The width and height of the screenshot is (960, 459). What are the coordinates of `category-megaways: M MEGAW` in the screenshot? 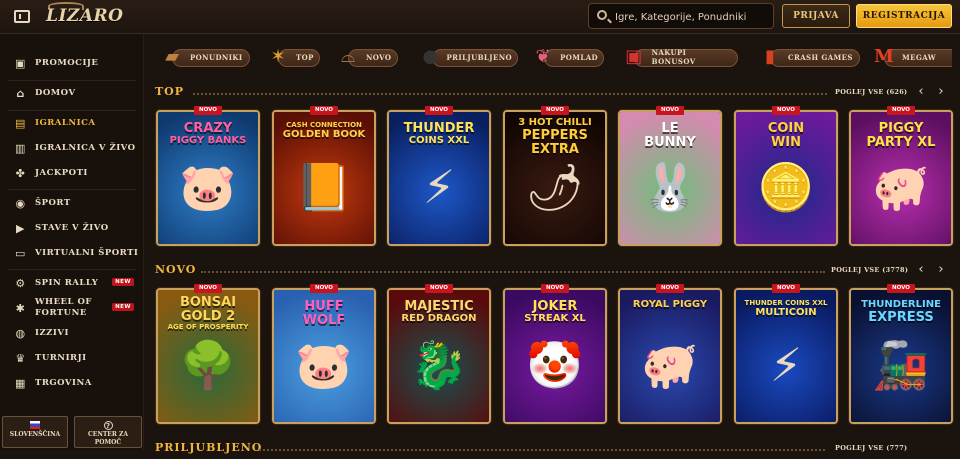 It's located at (911, 57).